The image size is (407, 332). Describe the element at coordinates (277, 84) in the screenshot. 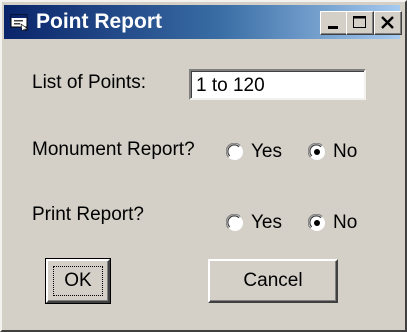

I see `list-of-points-input` at that location.